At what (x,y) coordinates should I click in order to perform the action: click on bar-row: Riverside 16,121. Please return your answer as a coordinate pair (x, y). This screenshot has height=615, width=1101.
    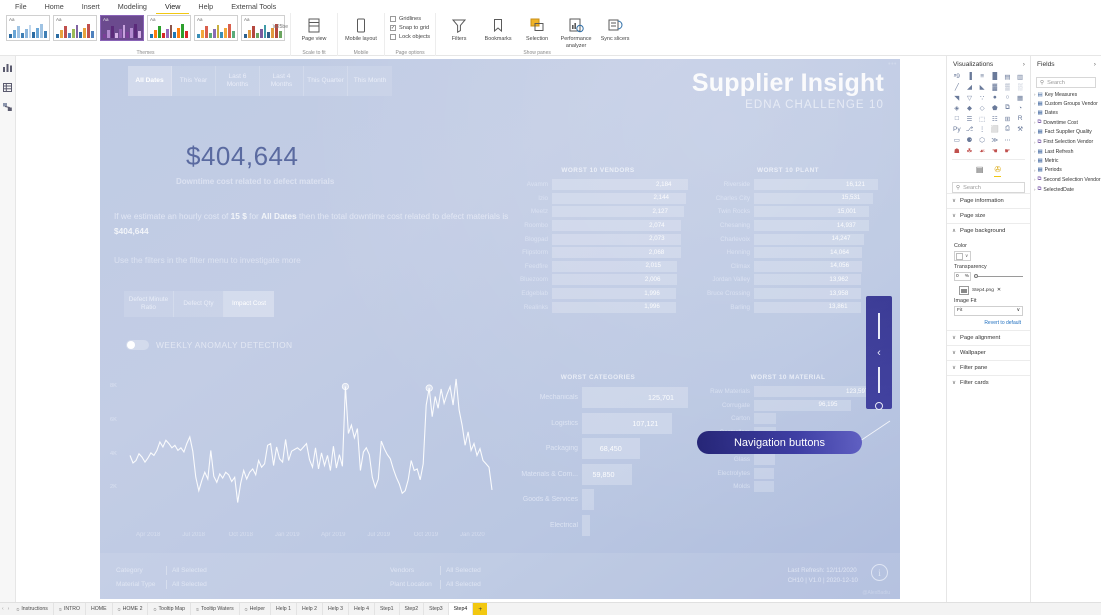
    Looking at the image, I should click on (788, 185).